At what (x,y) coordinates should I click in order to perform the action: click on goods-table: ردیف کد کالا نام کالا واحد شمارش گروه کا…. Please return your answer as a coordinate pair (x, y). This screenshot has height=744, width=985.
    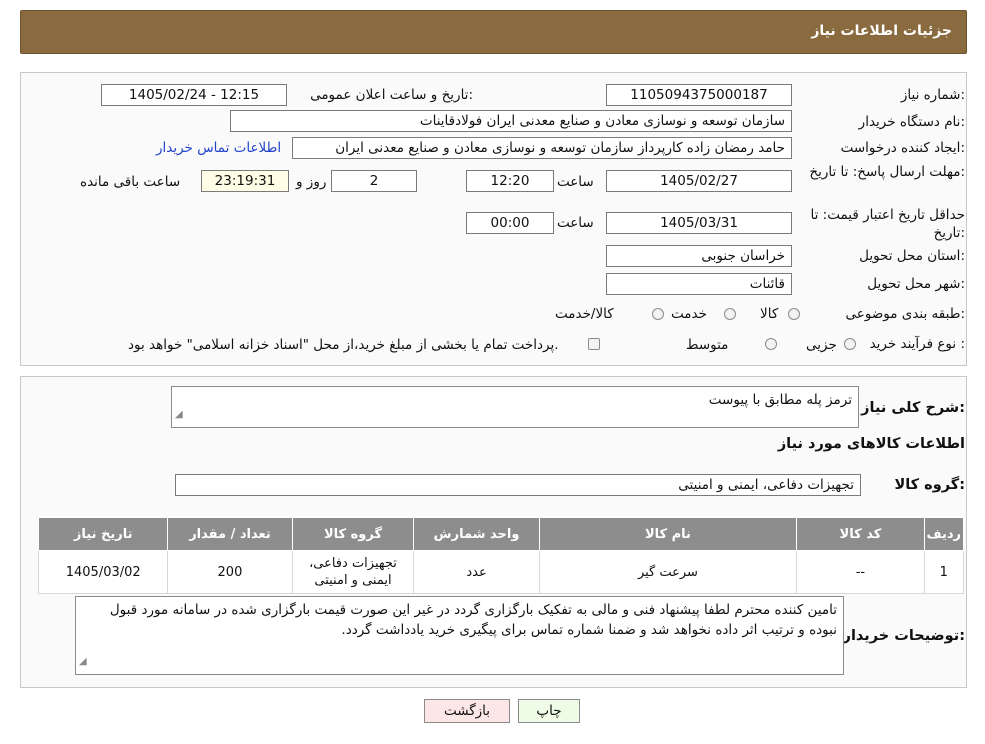
    Looking at the image, I should click on (501, 555).